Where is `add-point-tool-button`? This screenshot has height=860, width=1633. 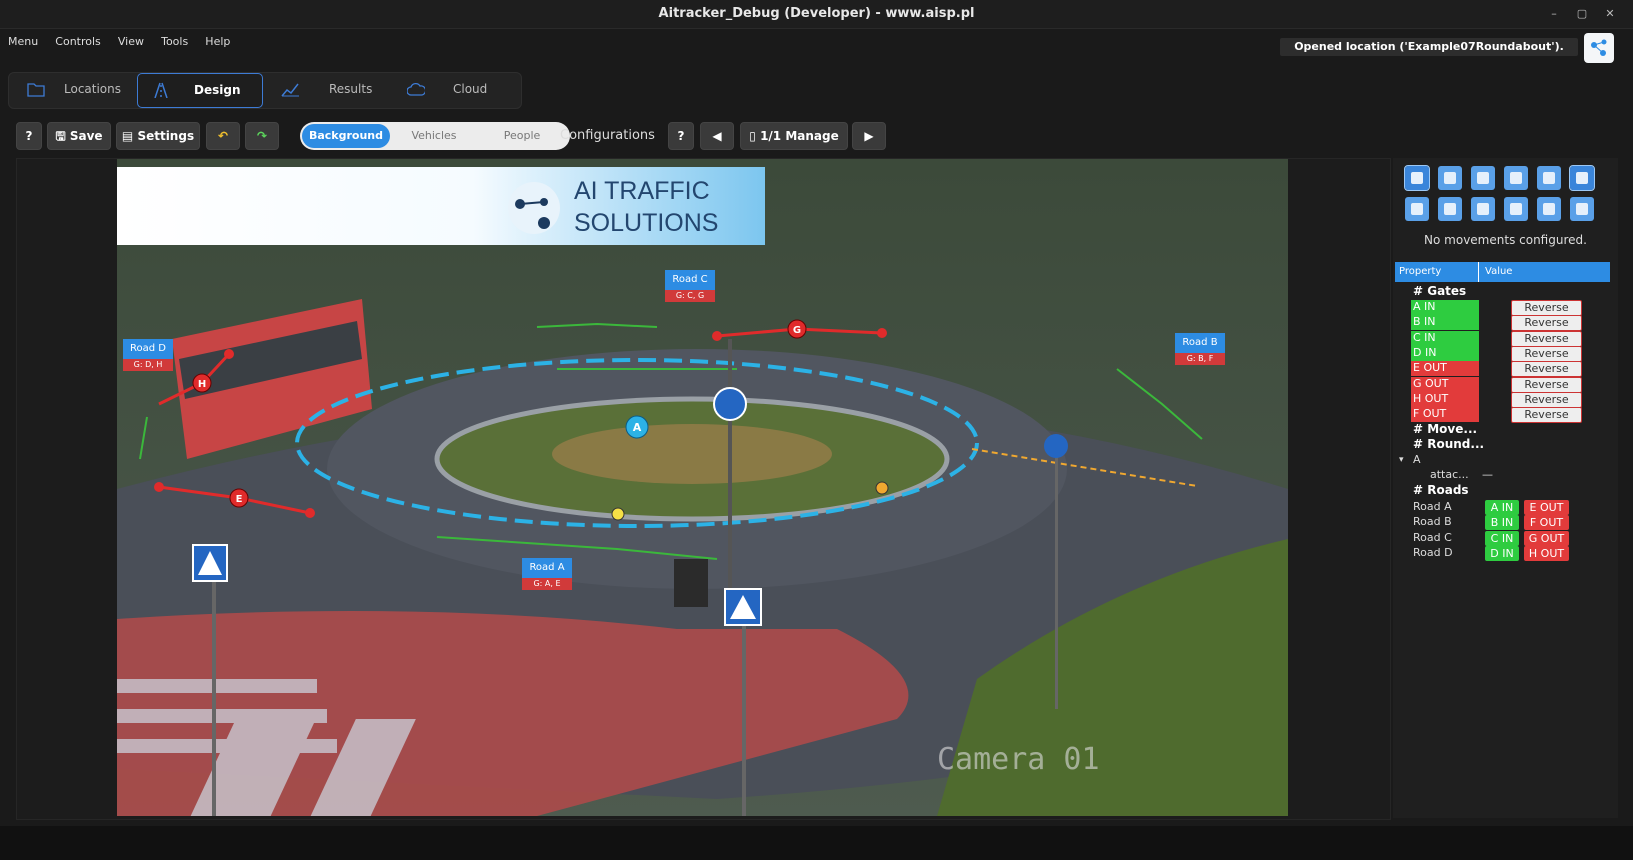 add-point-tool-button is located at coordinates (1549, 178).